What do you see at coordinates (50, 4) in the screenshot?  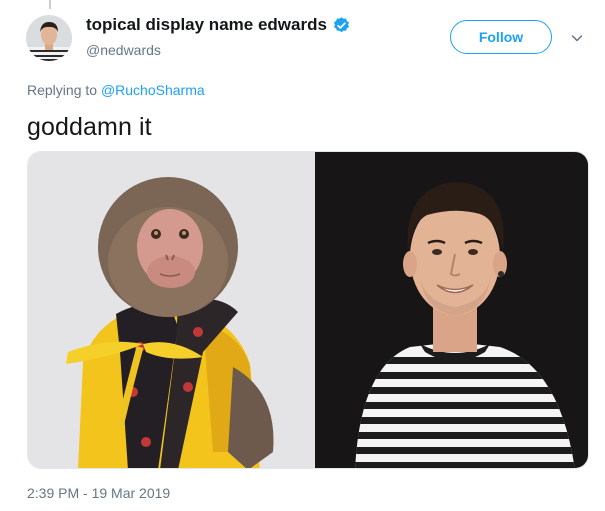 I see `thread-connector-line` at bounding box center [50, 4].